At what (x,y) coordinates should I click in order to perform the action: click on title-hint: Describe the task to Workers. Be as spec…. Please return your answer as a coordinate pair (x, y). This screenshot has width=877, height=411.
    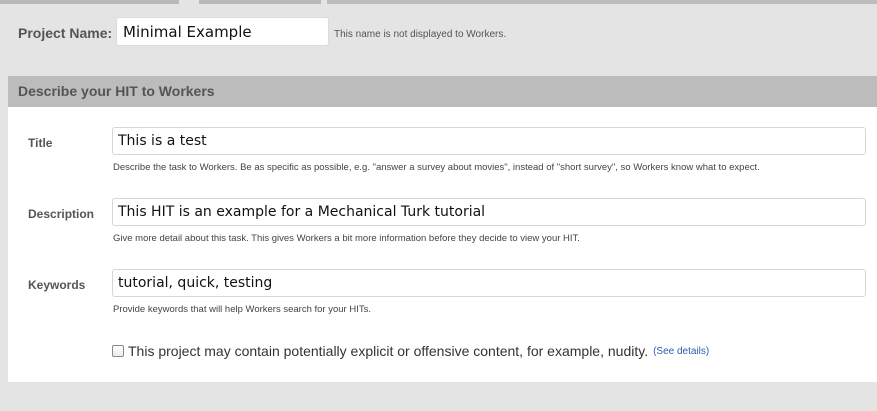
    Looking at the image, I should click on (436, 167).